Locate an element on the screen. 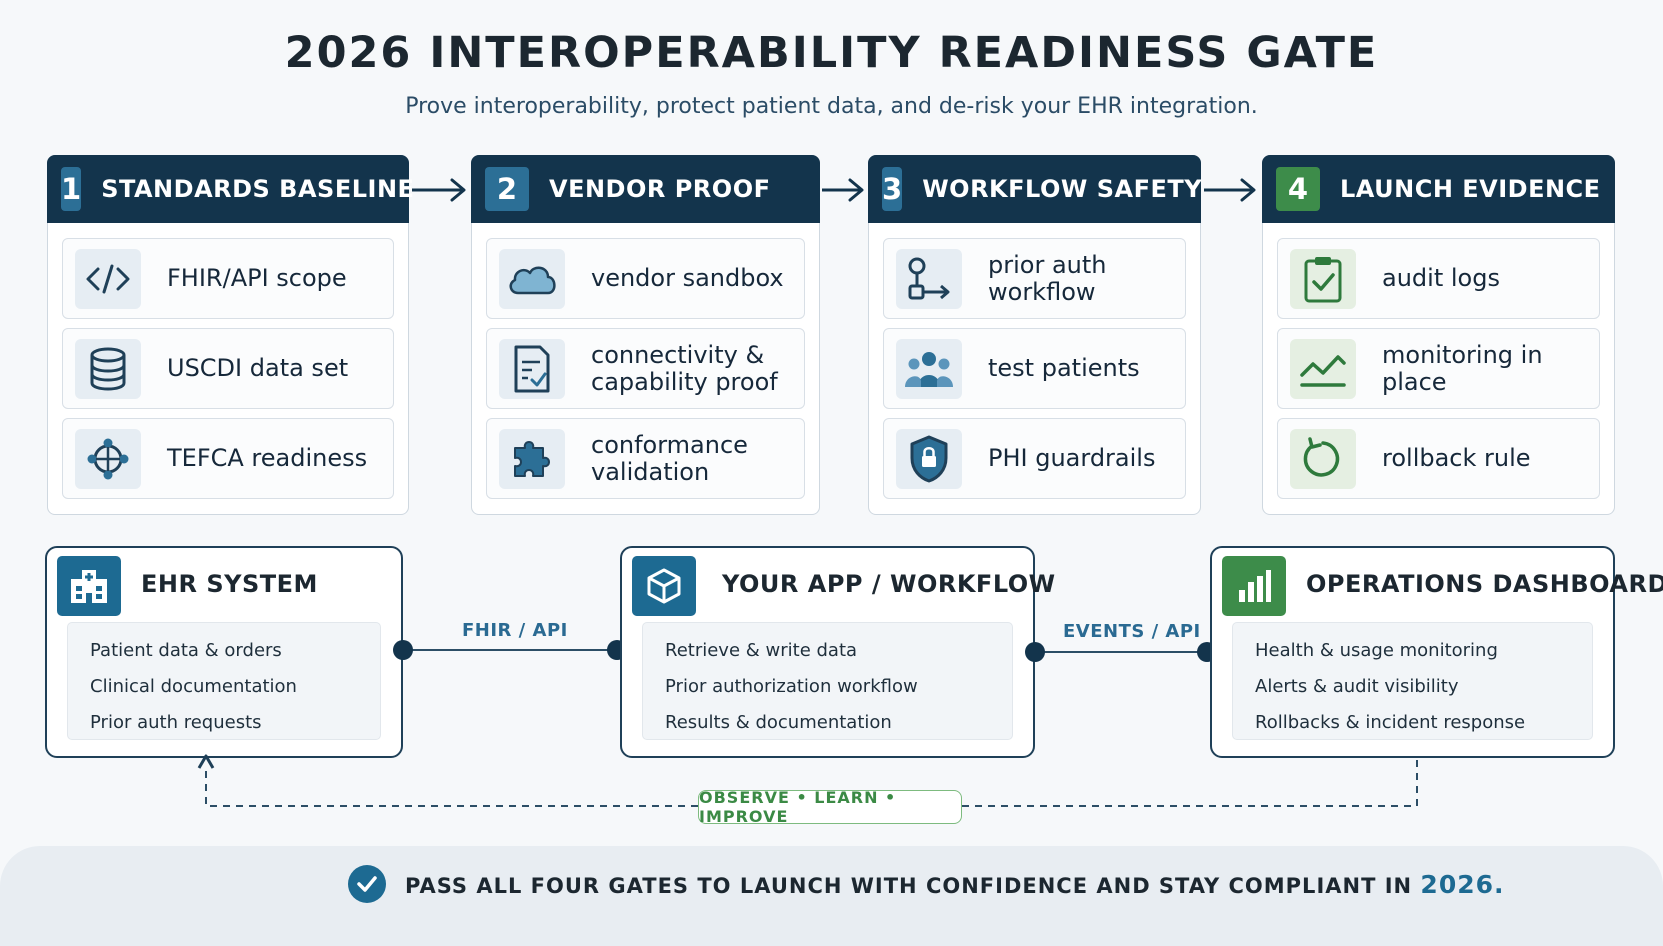 The width and height of the screenshot is (1663, 946). bar-chart-icon is located at coordinates (1254, 586).